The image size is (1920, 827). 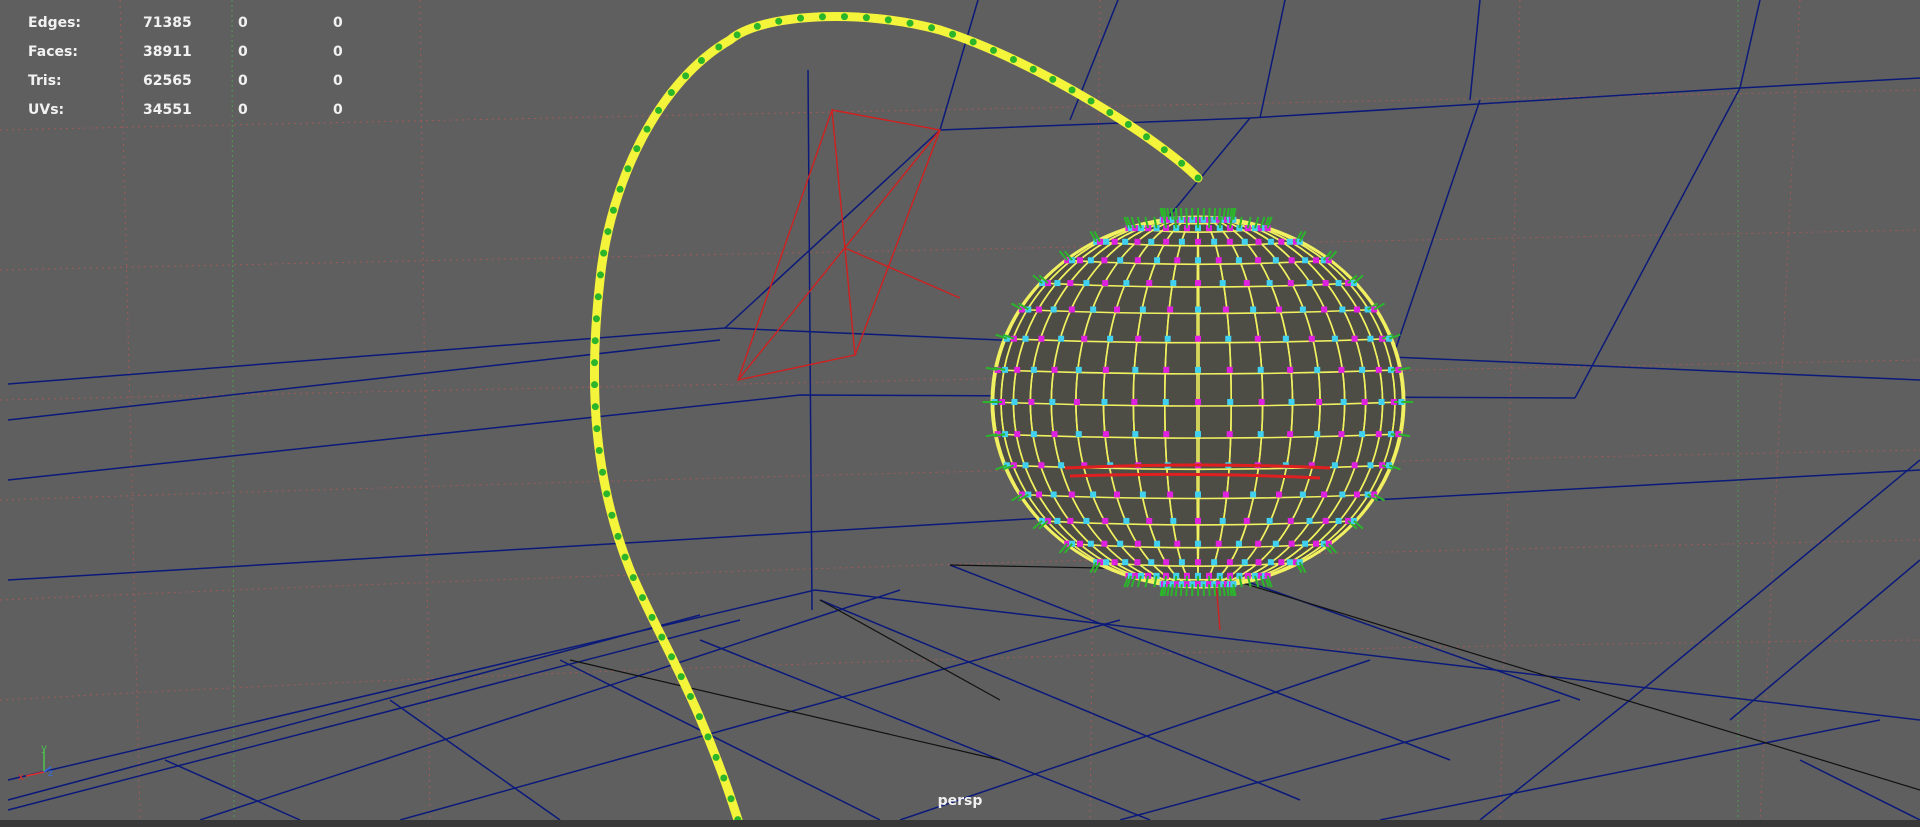 What do you see at coordinates (44, 749) in the screenshot?
I see `axis-y-label: y` at bounding box center [44, 749].